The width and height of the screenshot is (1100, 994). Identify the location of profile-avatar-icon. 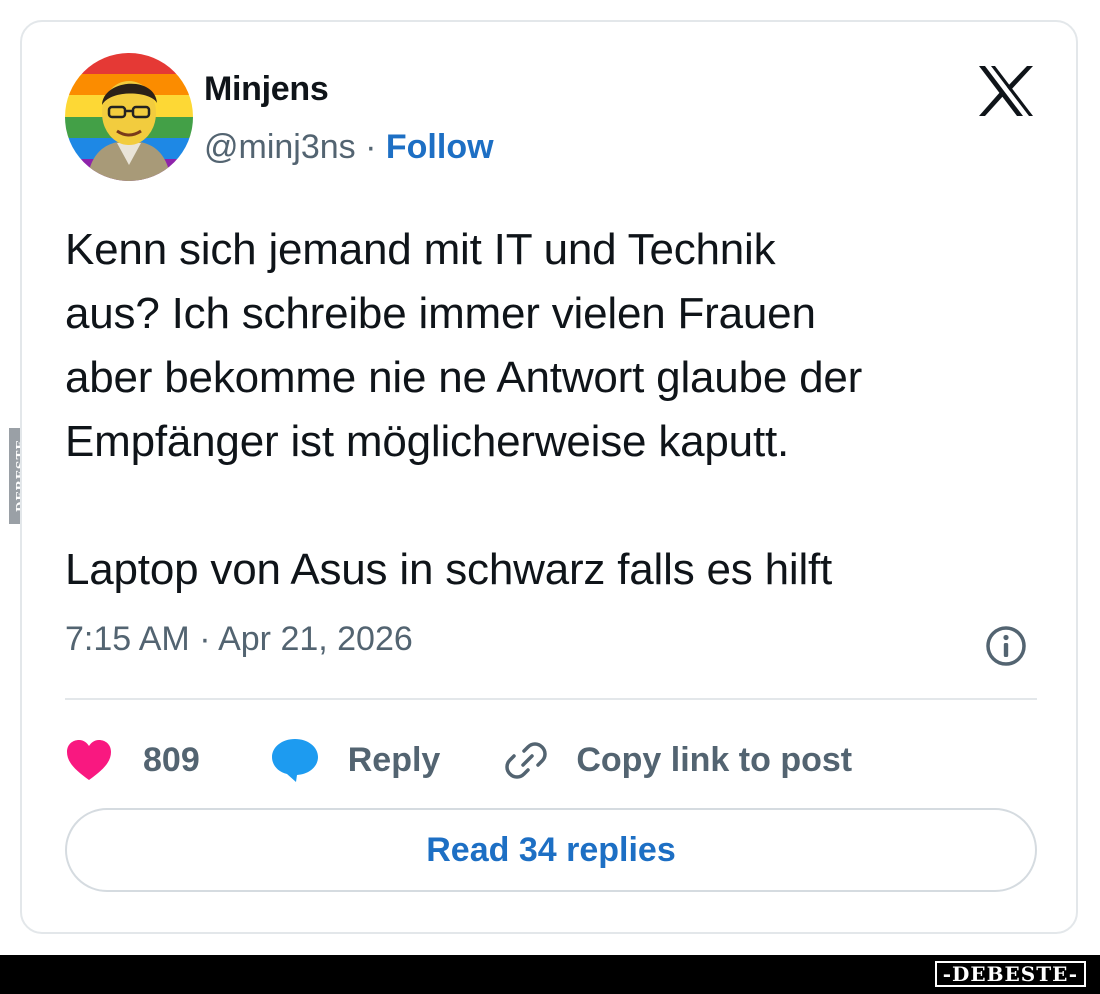
(129, 117).